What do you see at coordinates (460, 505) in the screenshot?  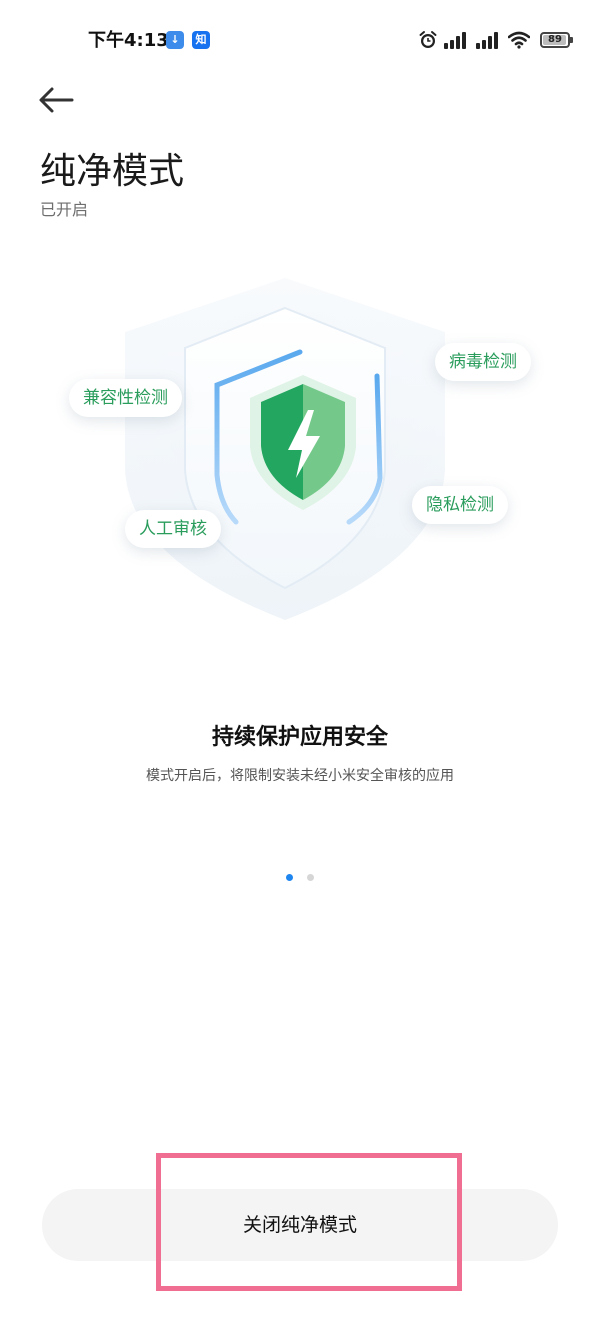 I see `privacy-detection-chip: 隐私检测` at bounding box center [460, 505].